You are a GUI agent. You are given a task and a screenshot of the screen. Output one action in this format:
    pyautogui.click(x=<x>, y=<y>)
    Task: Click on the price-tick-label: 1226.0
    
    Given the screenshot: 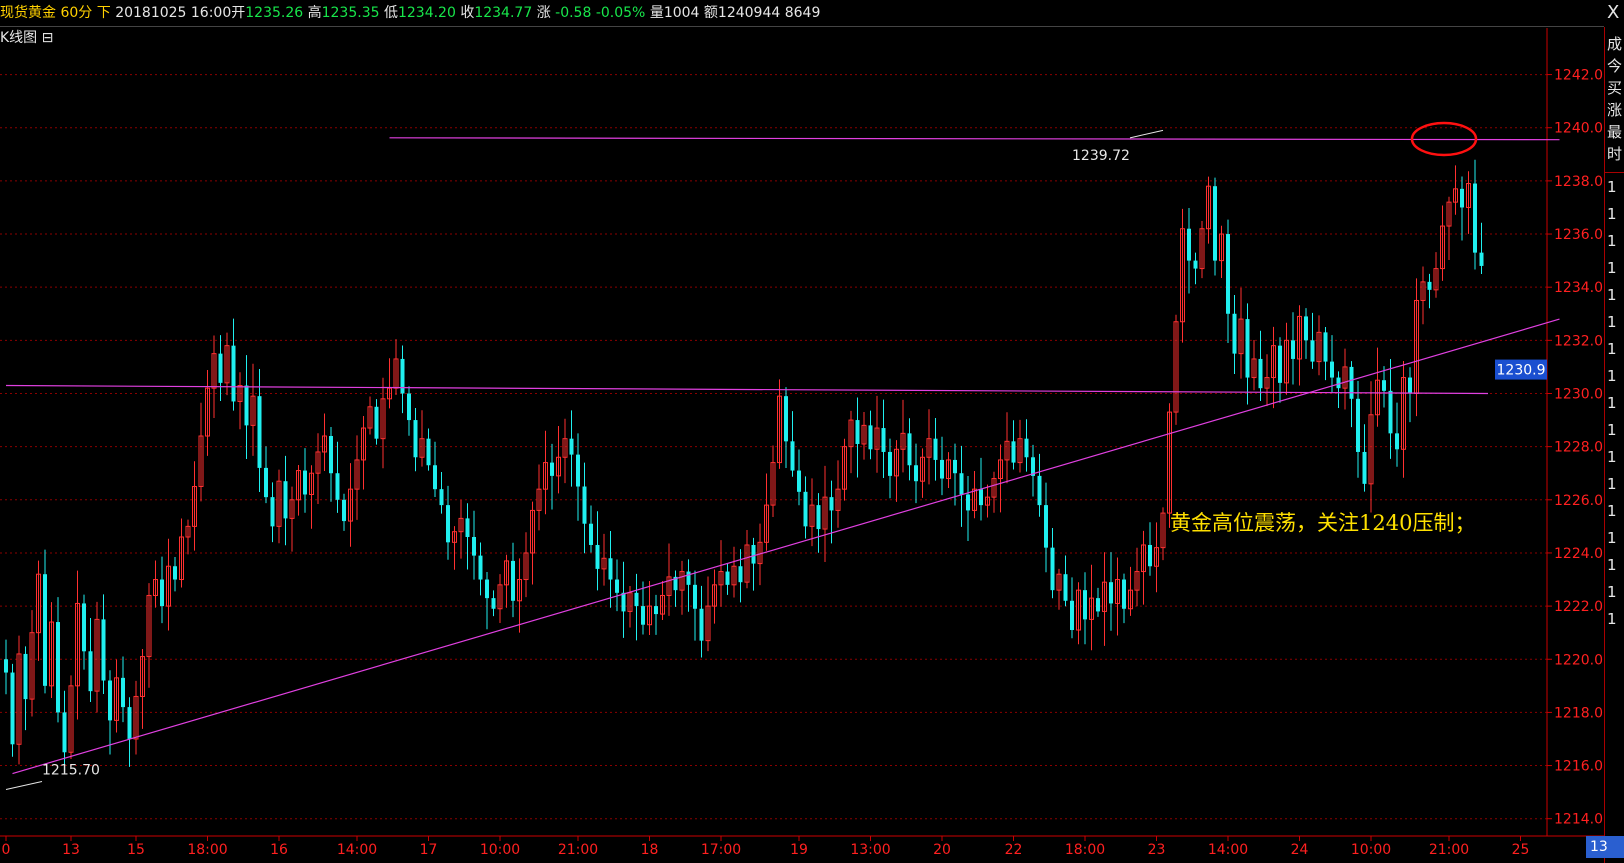 What is the action you would take?
    pyautogui.click(x=1578, y=501)
    